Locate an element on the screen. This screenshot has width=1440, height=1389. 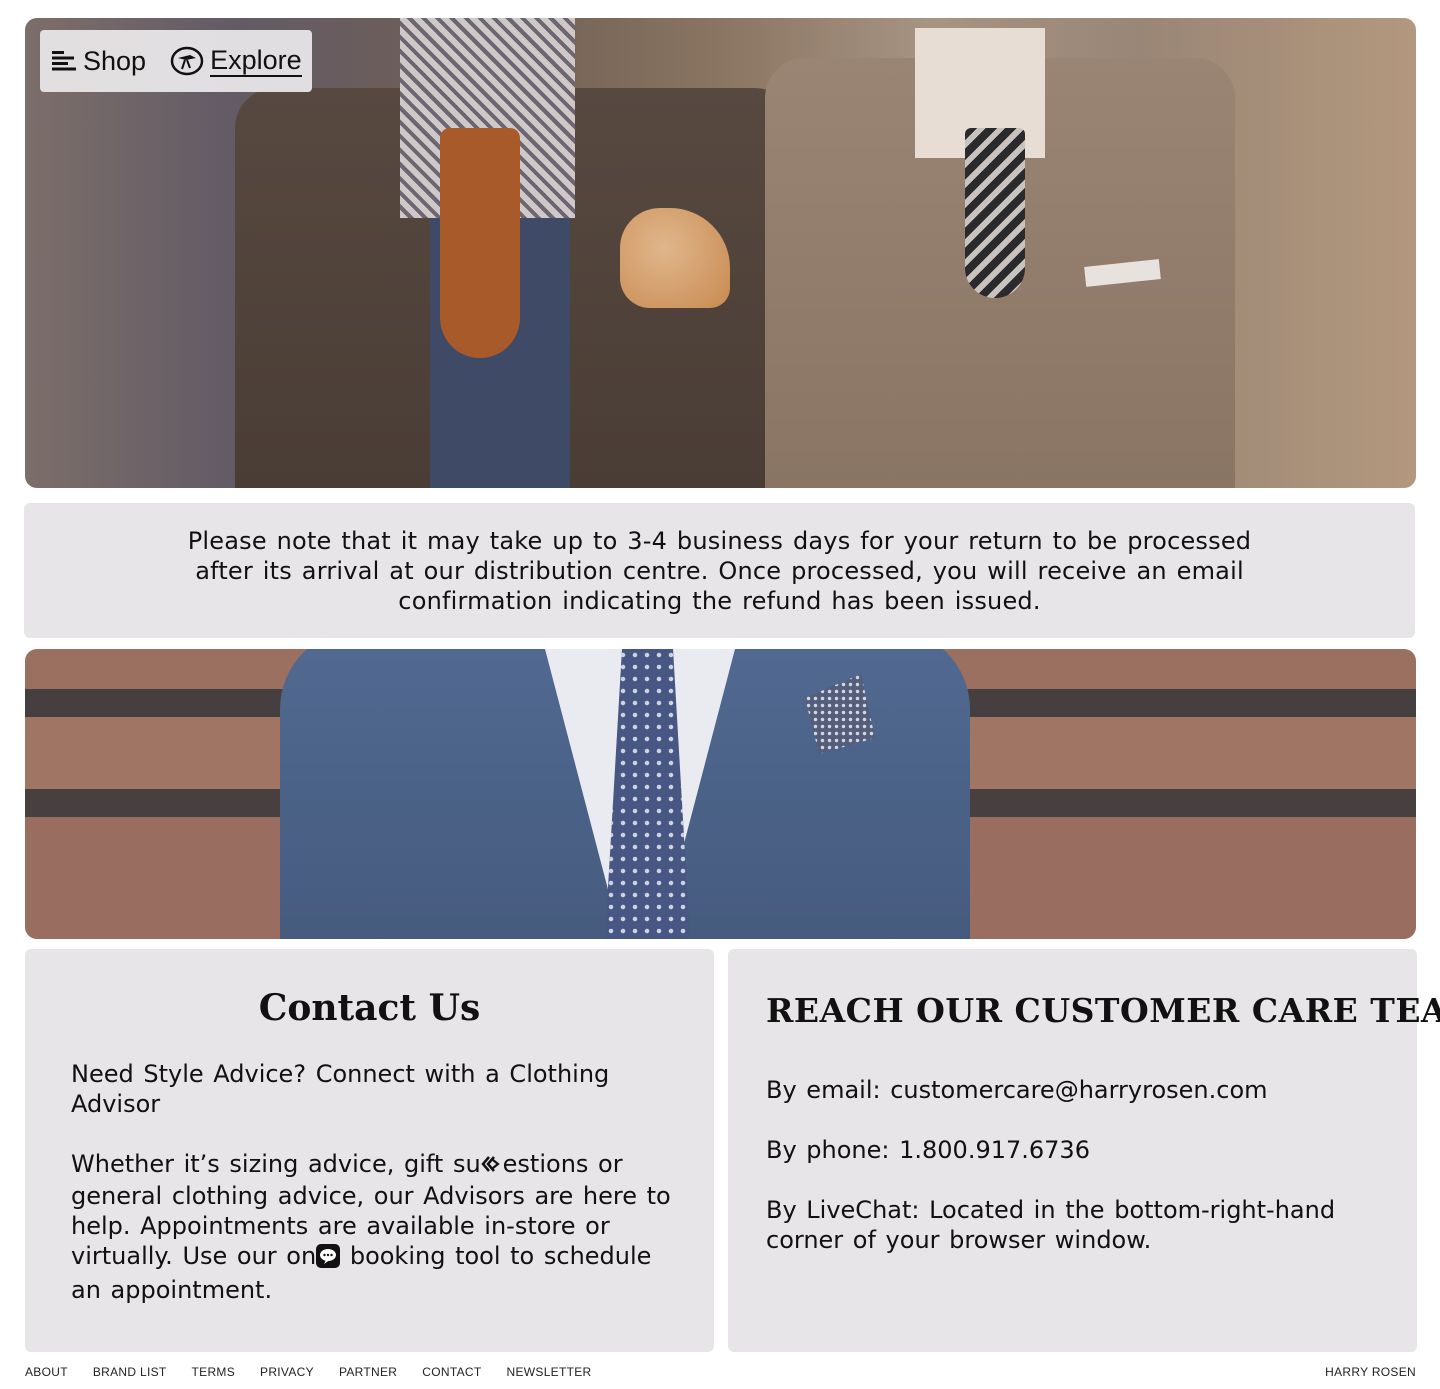
code-chevrons-icon is located at coordinates (492, 1166).